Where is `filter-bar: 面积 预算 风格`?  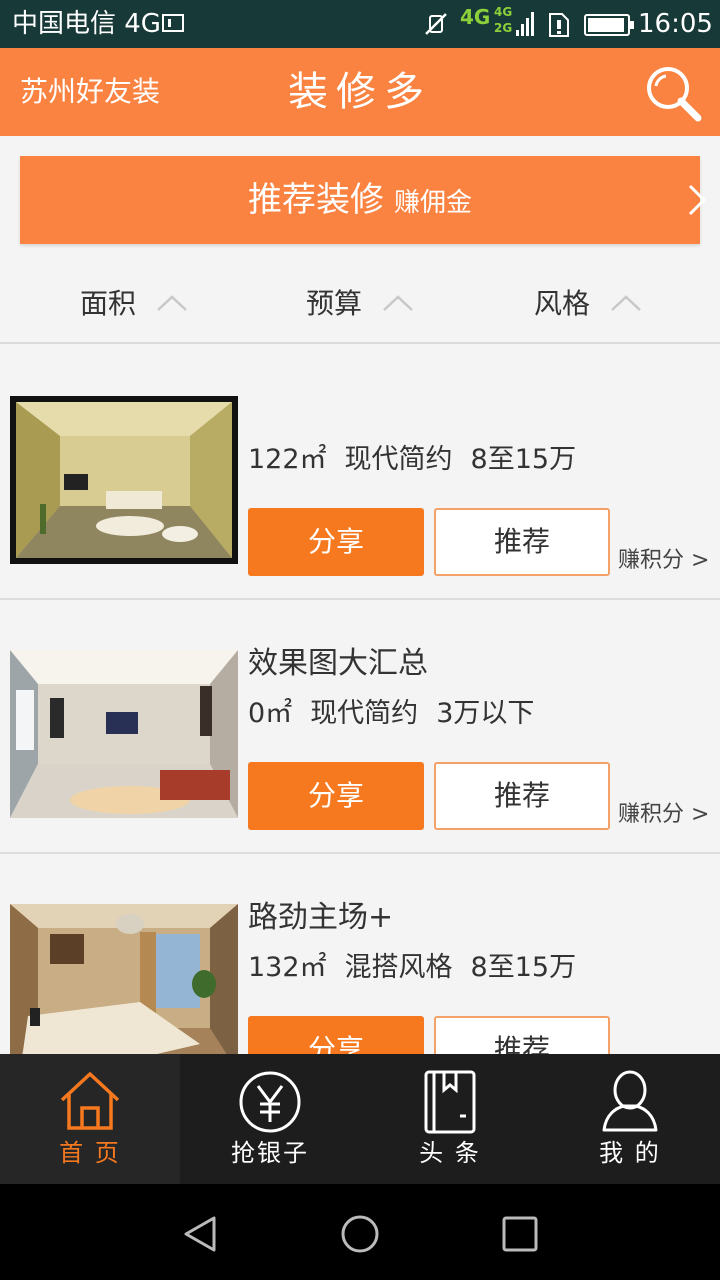
filter-bar: 面积 预算 风格 is located at coordinates (360, 304).